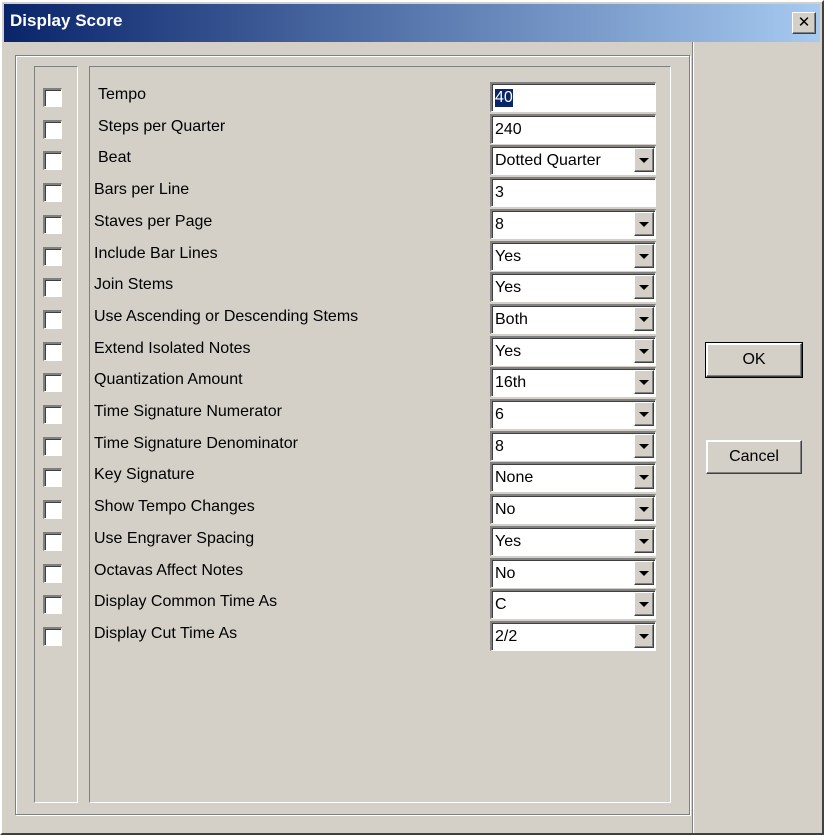  Describe the element at coordinates (168, 380) in the screenshot. I see `setting-label: Quantization Amount` at that location.